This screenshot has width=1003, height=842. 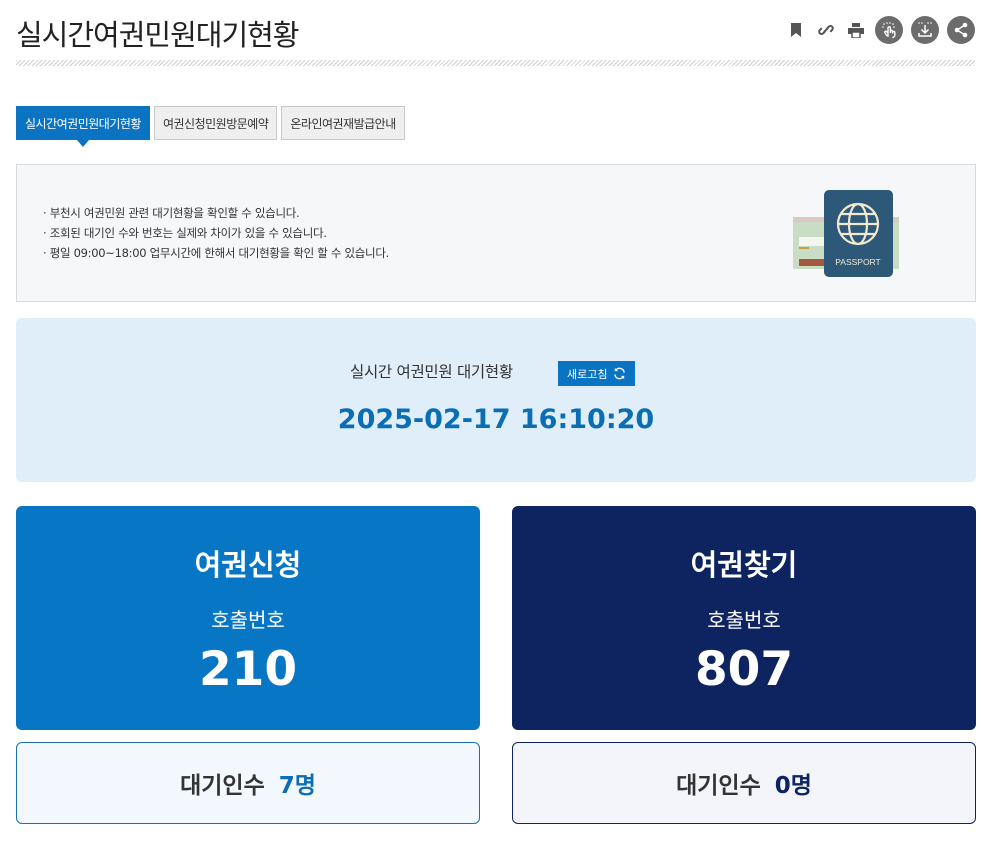 What do you see at coordinates (248, 669) in the screenshot?
I see `apply-call-number: 210` at bounding box center [248, 669].